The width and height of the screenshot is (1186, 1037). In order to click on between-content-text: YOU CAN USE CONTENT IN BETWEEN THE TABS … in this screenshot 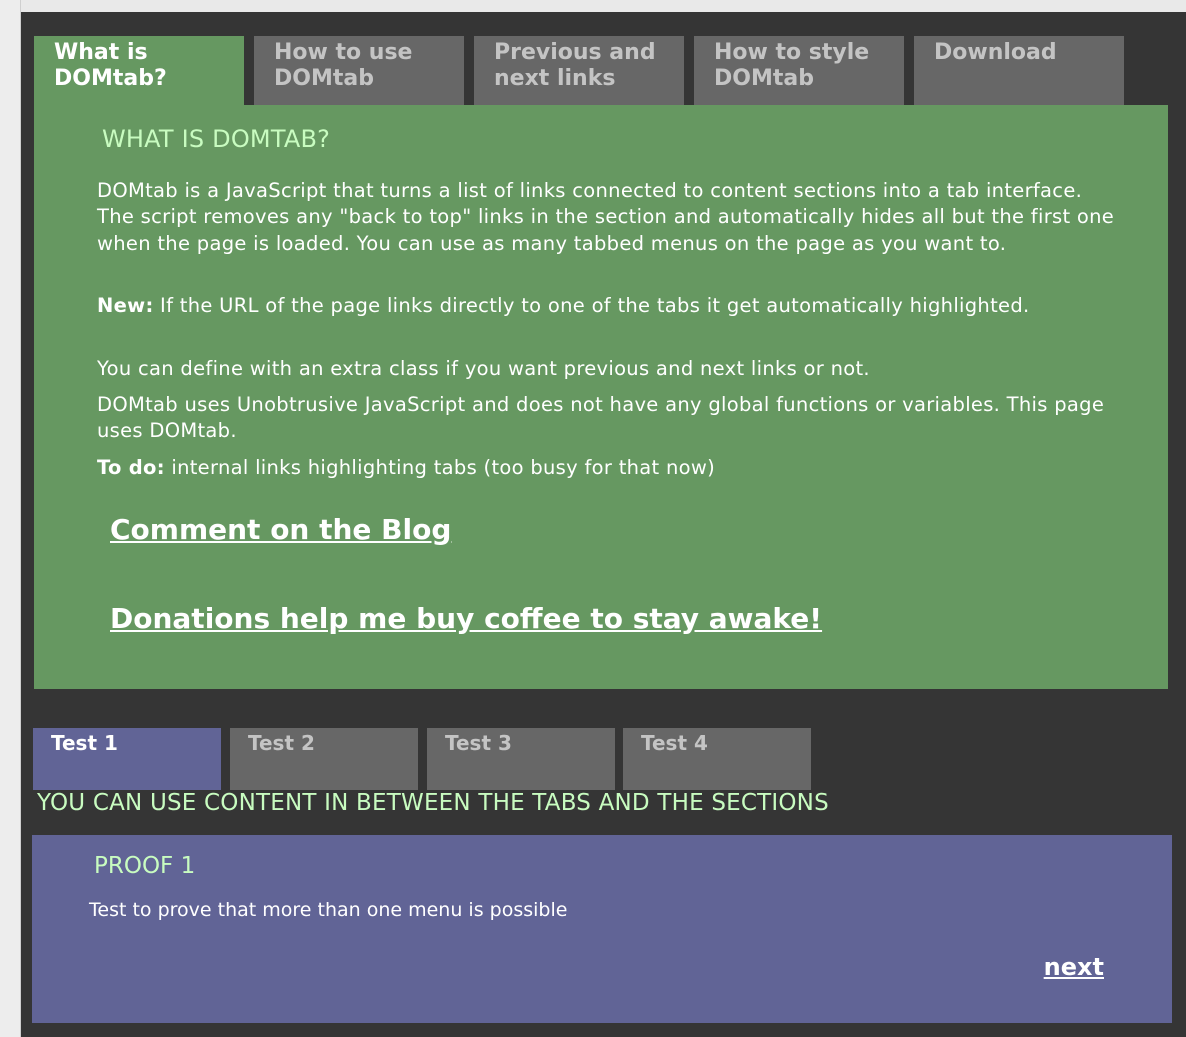, I will do `click(433, 803)`.